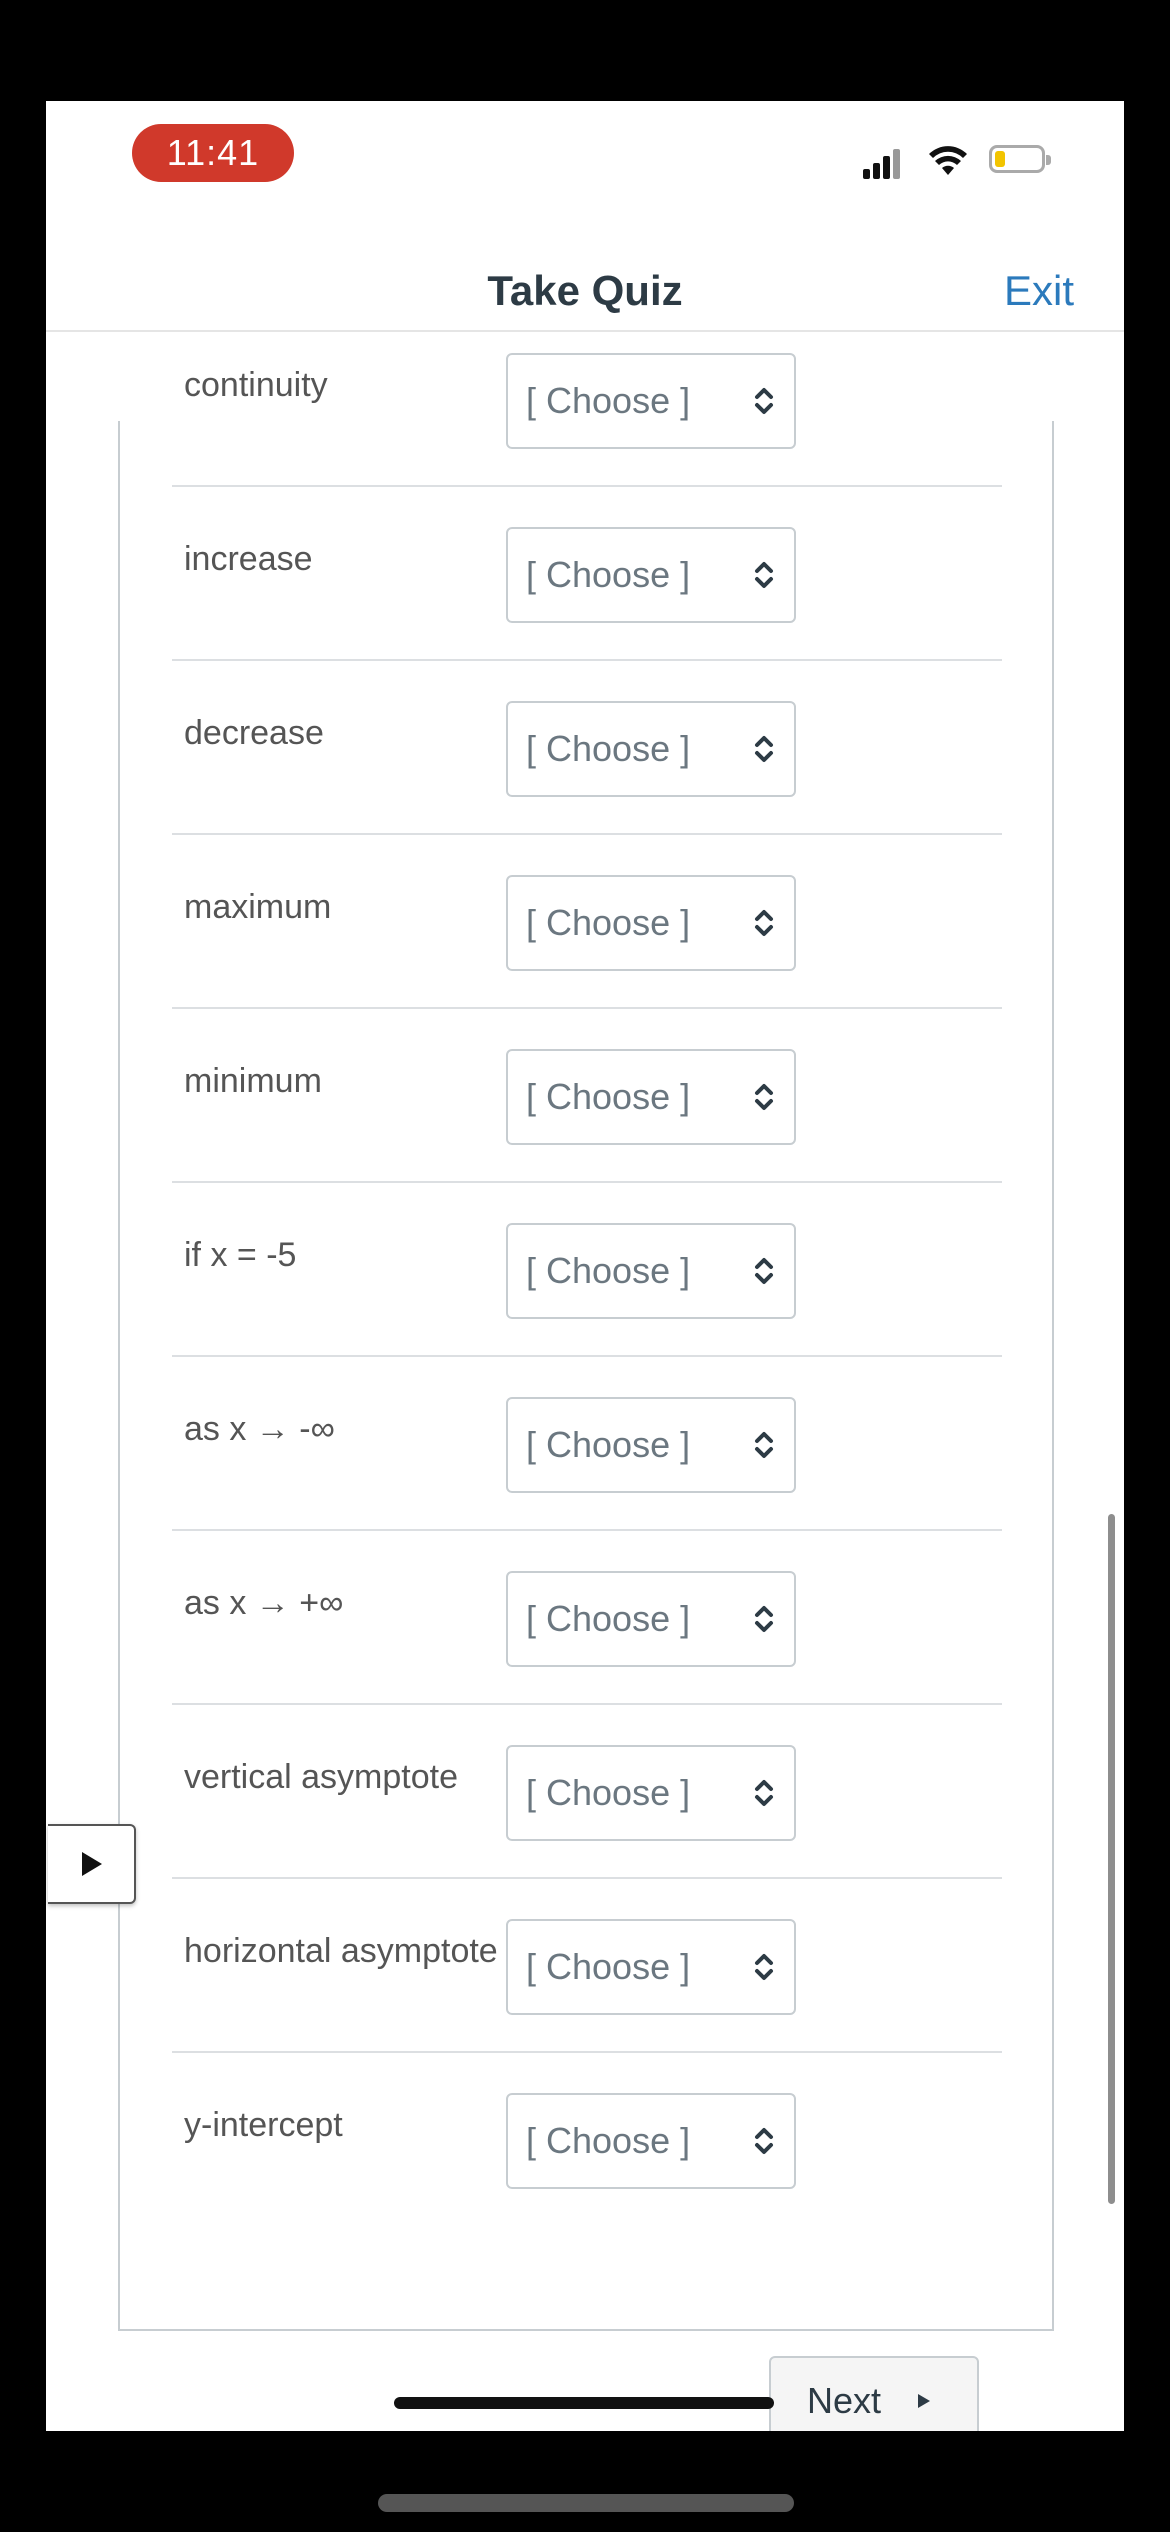 Image resolution: width=1170 pixels, height=2532 pixels. I want to click on status-time: 11:41, so click(213, 153).